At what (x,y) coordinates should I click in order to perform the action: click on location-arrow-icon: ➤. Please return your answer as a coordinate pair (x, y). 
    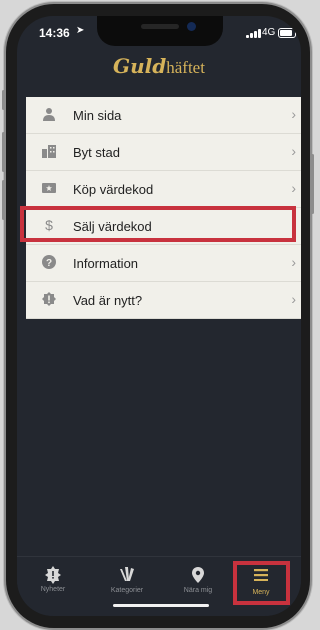
    Looking at the image, I should click on (80, 30).